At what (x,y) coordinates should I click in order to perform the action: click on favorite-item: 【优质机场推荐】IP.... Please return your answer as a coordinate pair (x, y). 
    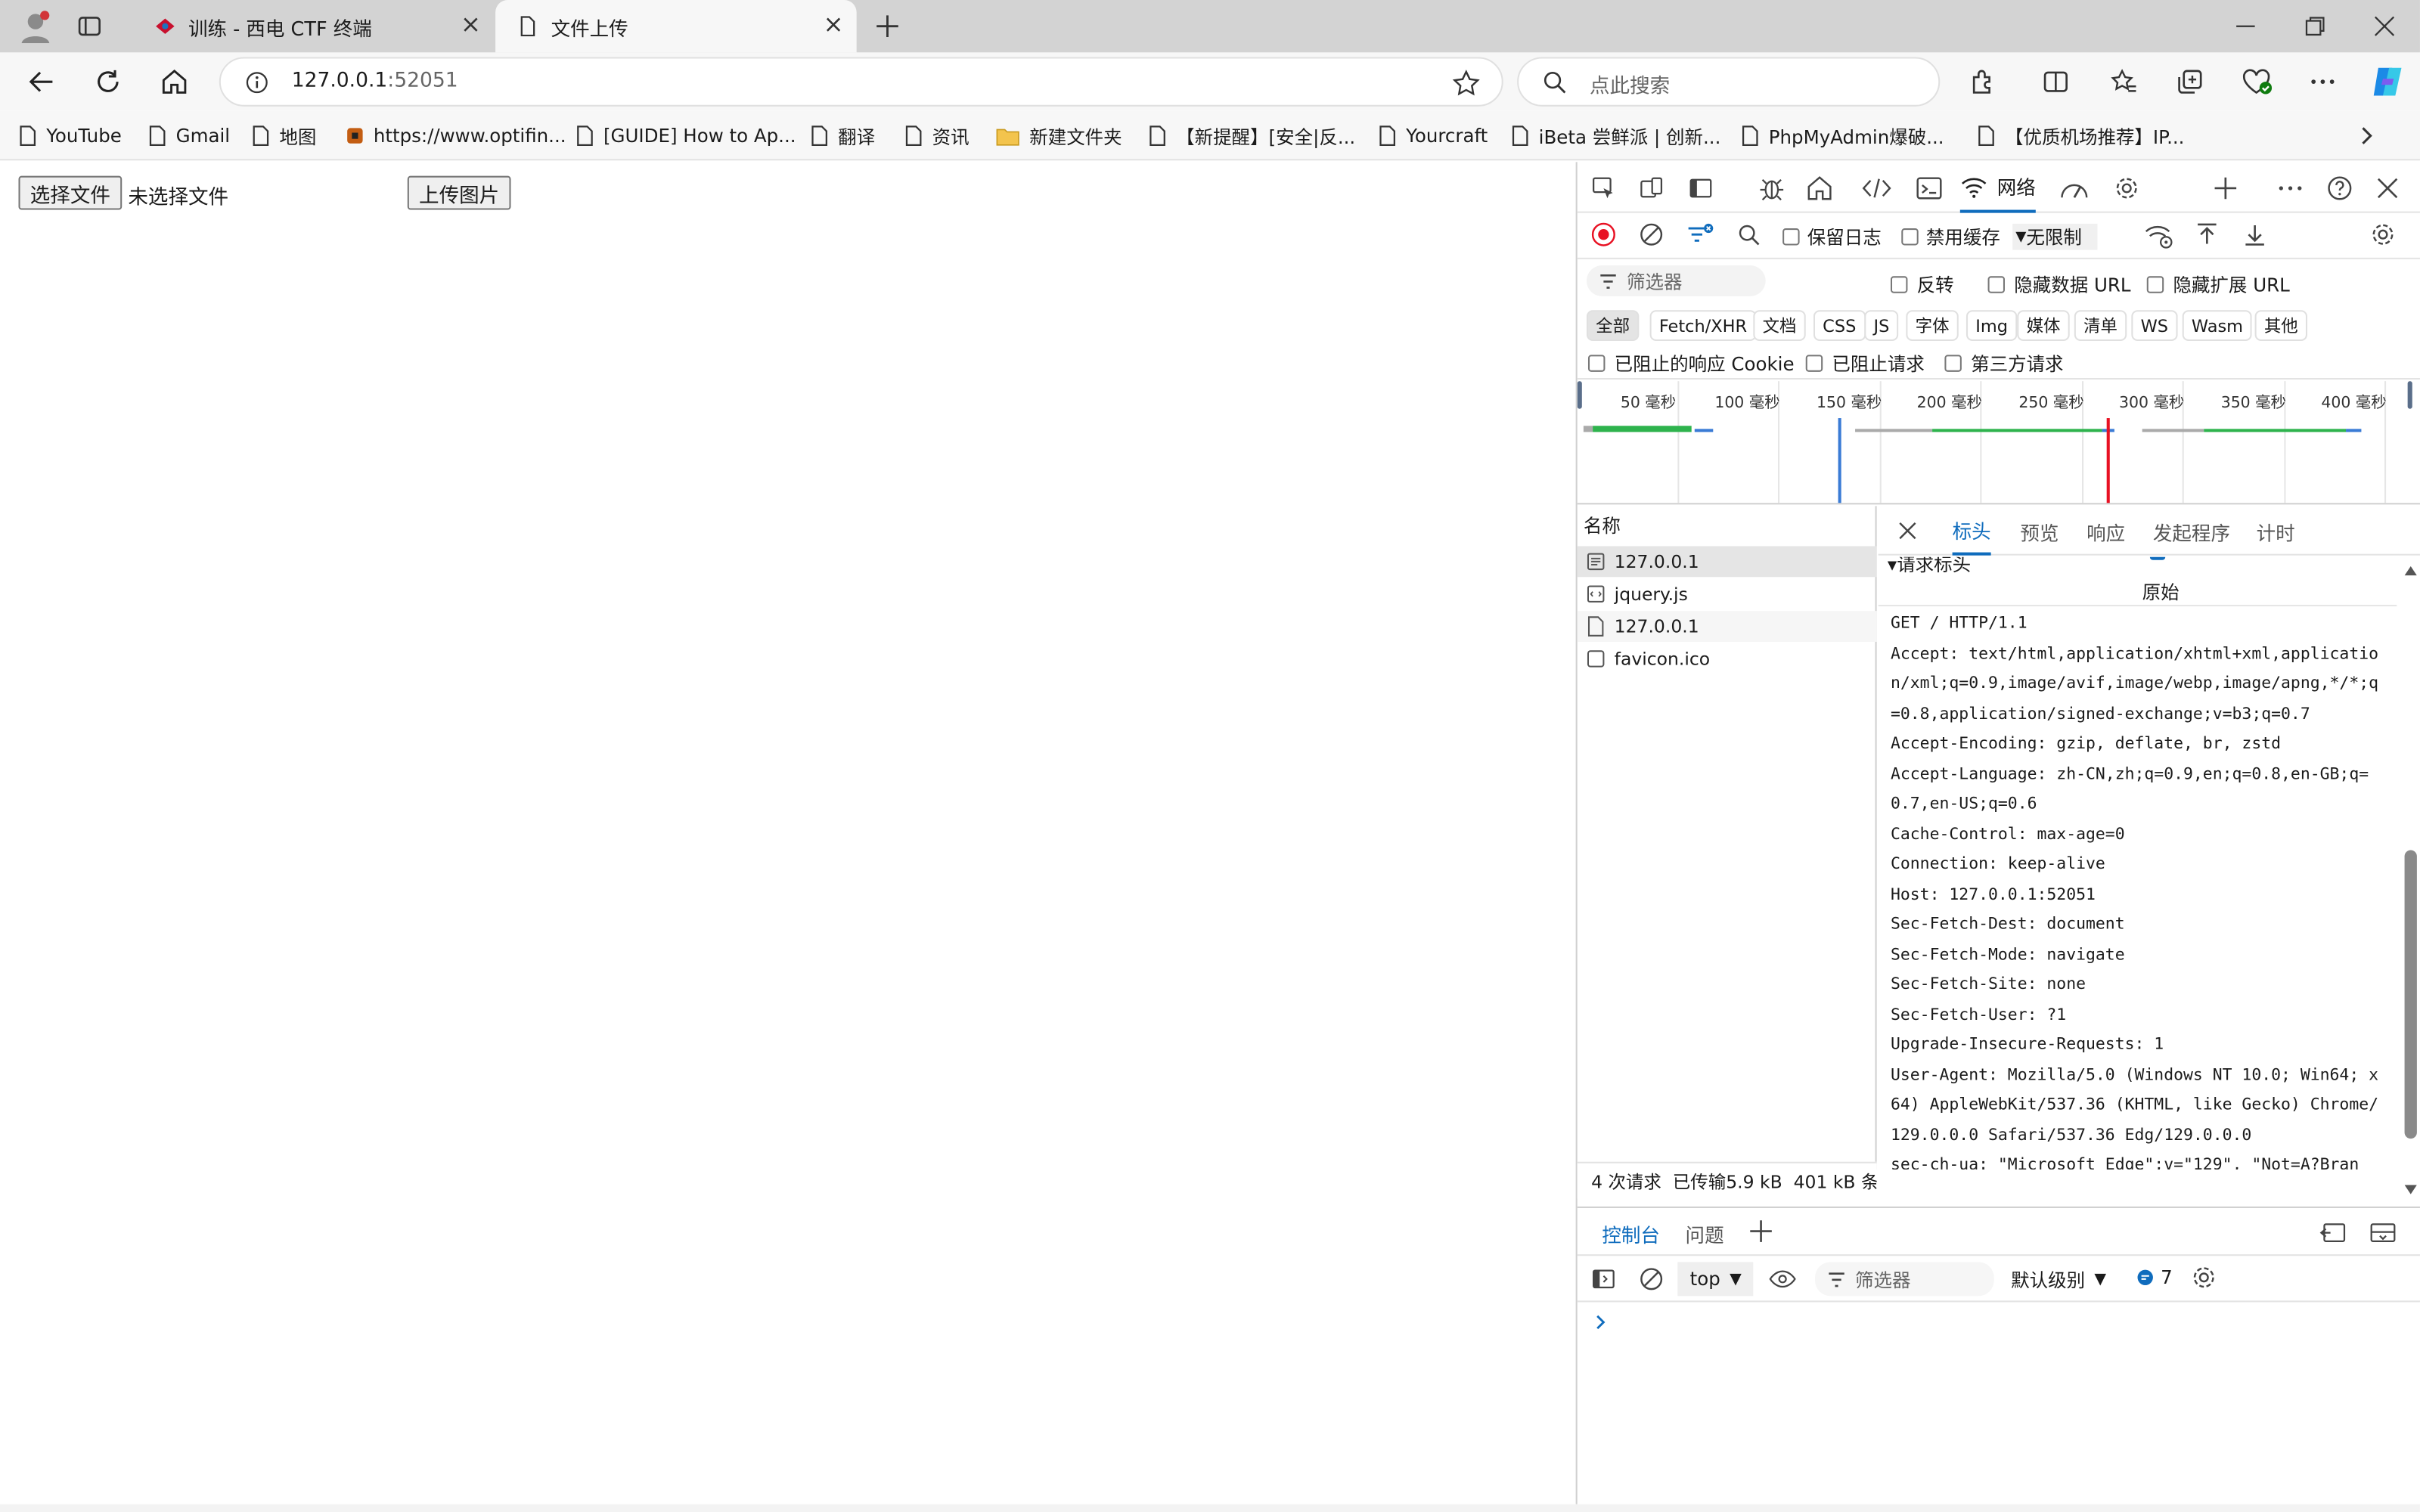
    Looking at the image, I should click on (2080, 135).